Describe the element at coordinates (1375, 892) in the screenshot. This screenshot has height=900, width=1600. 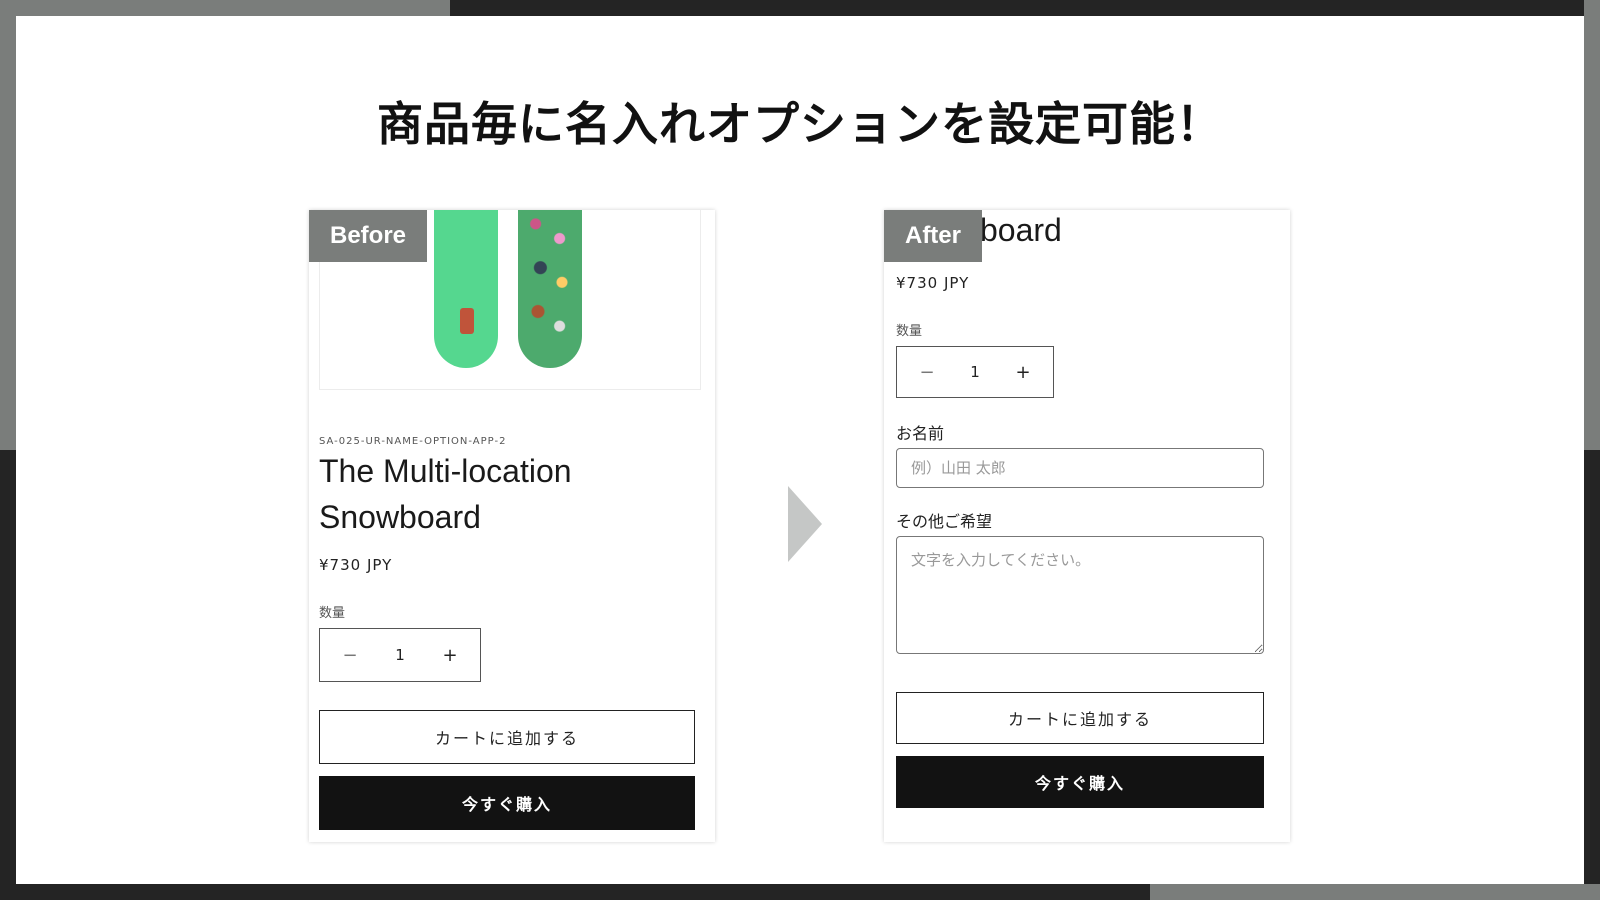
I see `frame-accent-bottom-right` at that location.